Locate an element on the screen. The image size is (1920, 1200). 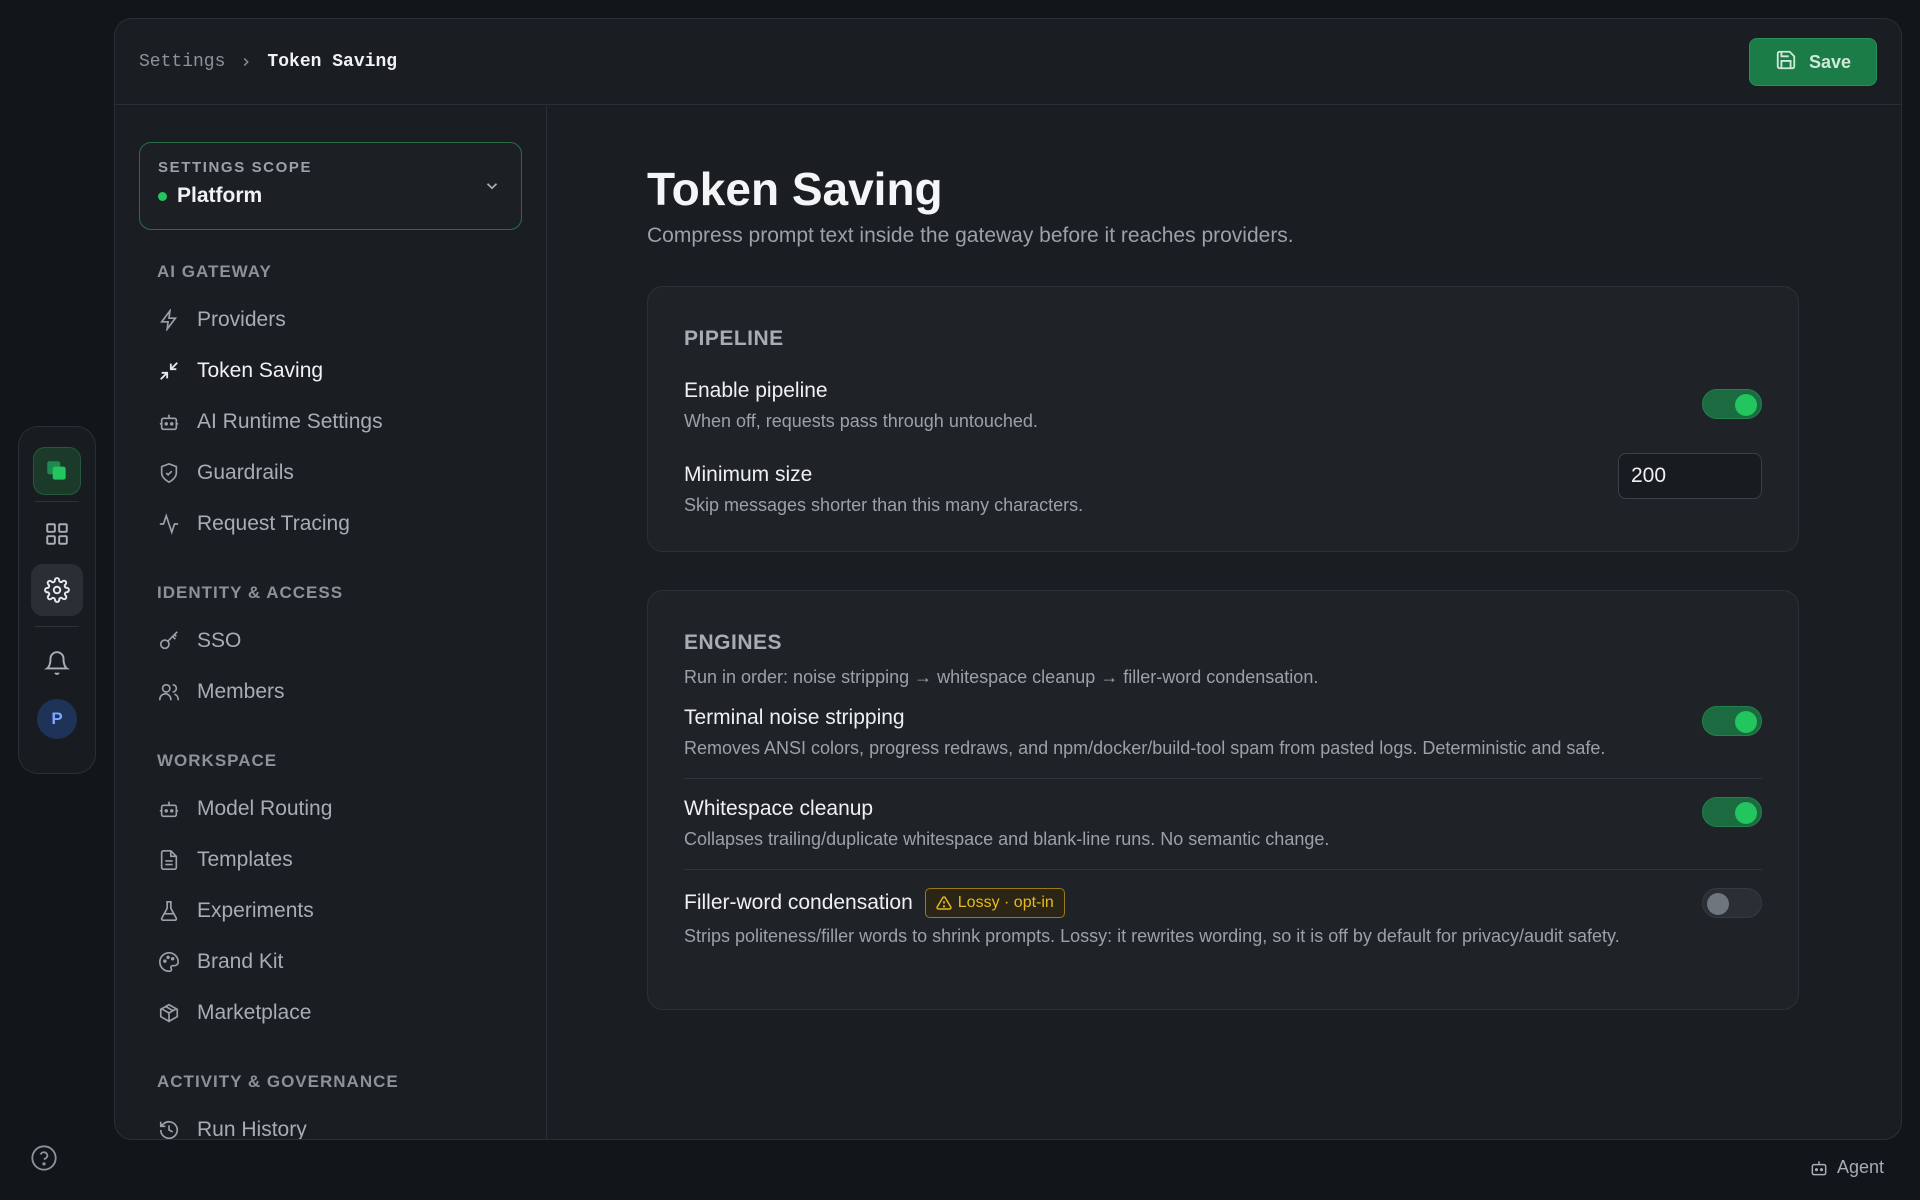
nav-item-templates: Templates is located at coordinates (330, 859).